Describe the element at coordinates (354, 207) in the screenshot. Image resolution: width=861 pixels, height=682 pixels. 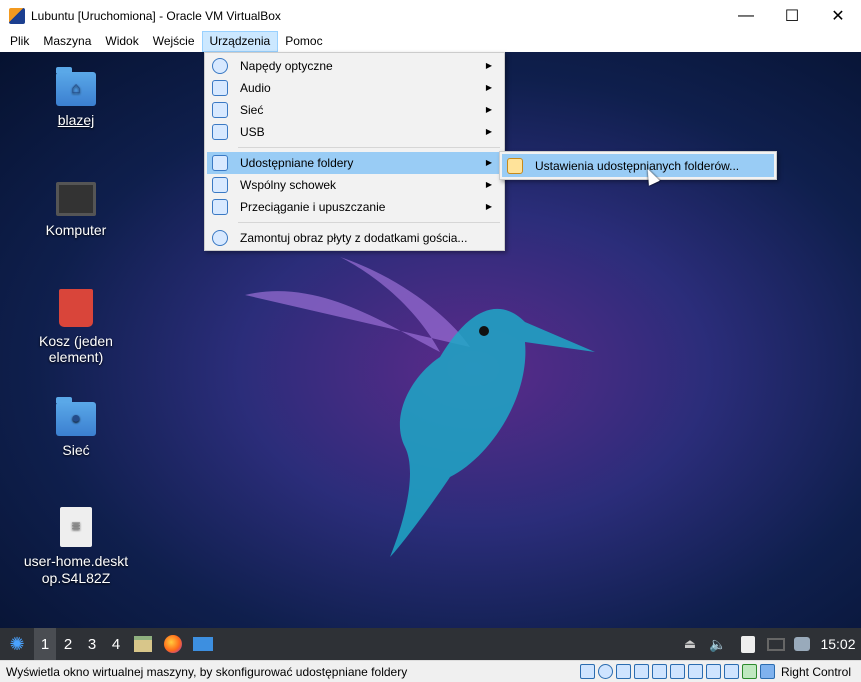
I see `menu-item-drag-and-drop: Przeciąganie i upuszczanie ▶` at that location.